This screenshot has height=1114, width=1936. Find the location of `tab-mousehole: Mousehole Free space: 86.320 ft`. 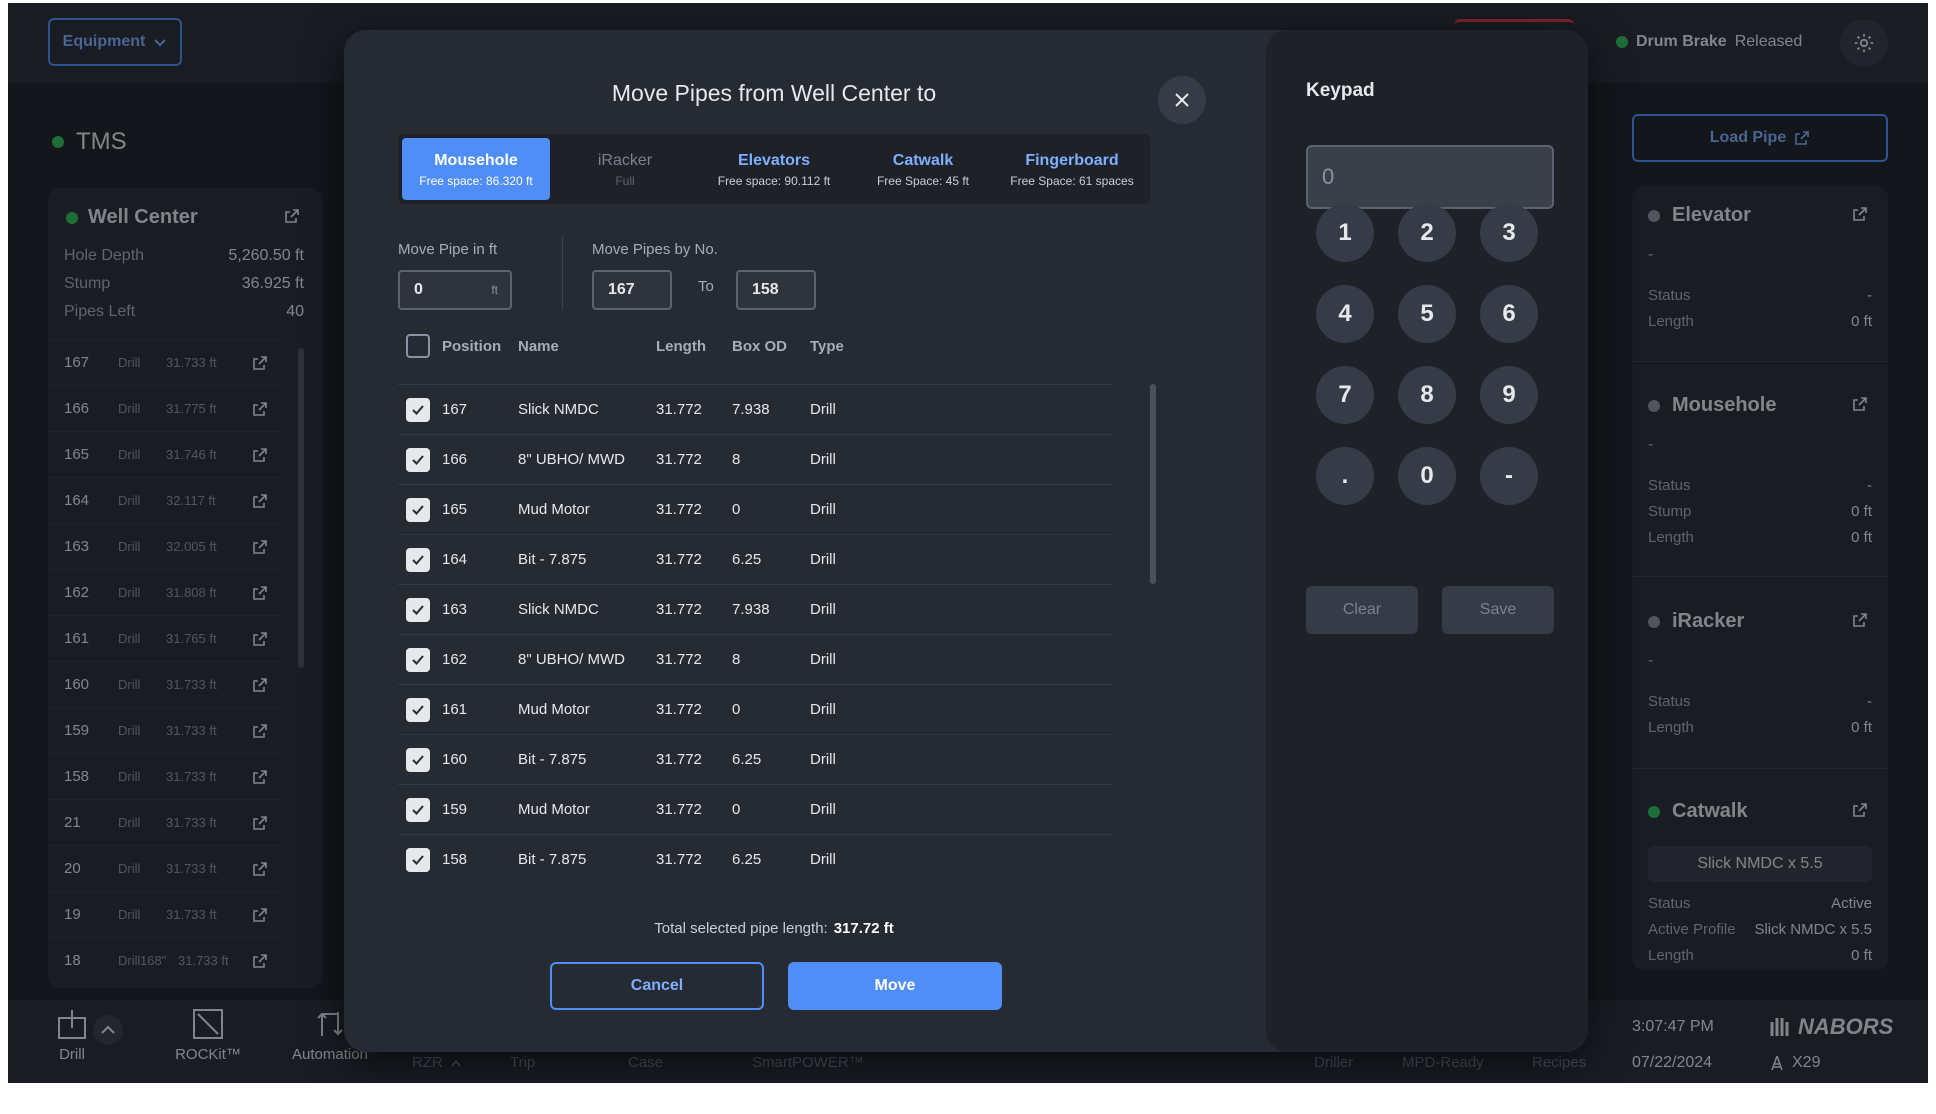

tab-mousehole: Mousehole Free space: 86.320 ft is located at coordinates (476, 169).